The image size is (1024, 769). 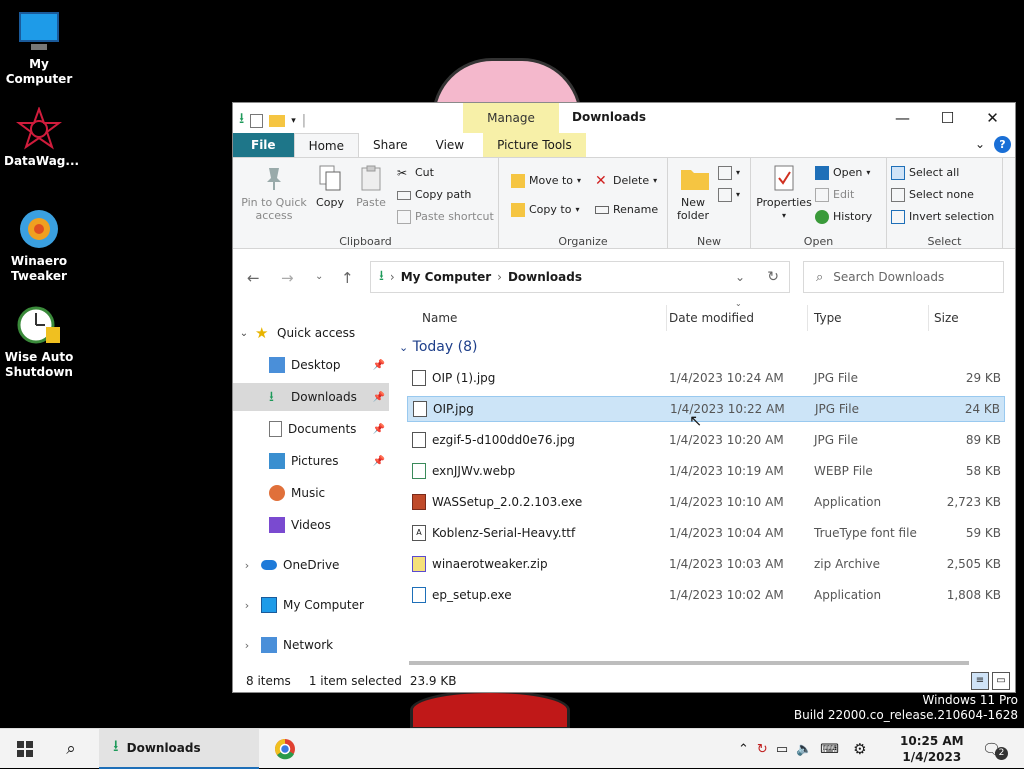 What do you see at coordinates (902, 118) in the screenshot?
I see `minimize-button: —` at bounding box center [902, 118].